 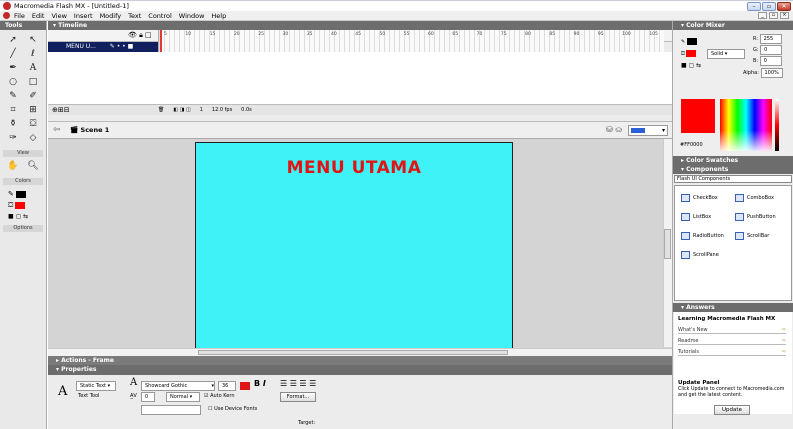 I want to click on hex-value: #FF0000, so click(x=691, y=145).